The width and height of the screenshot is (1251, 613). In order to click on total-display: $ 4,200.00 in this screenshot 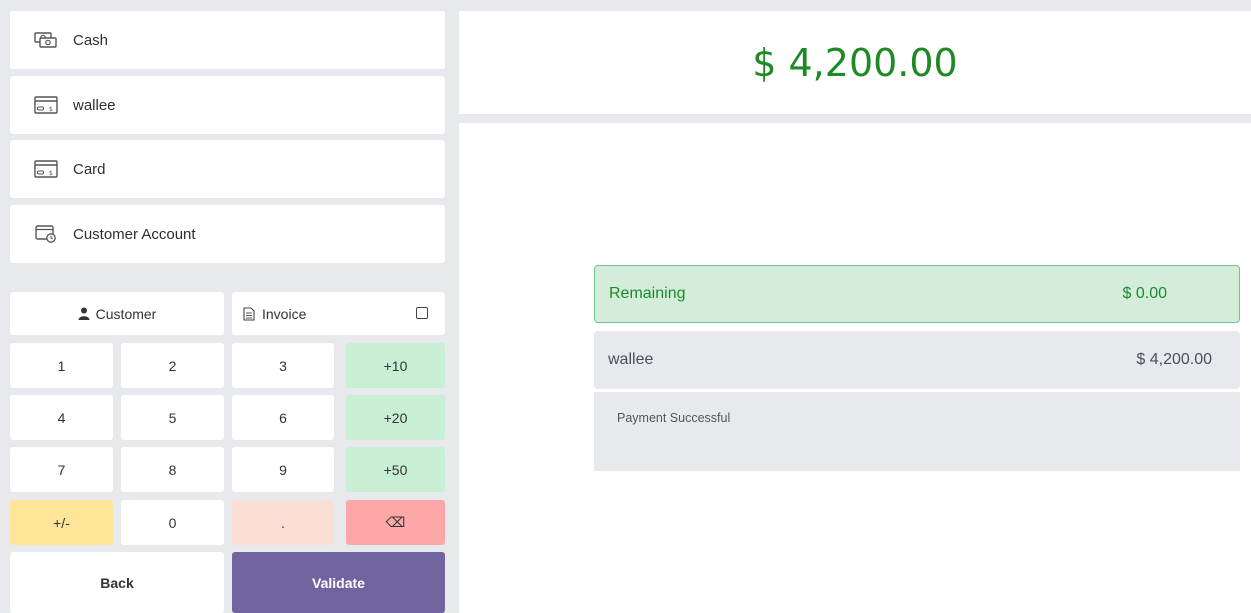, I will do `click(855, 62)`.